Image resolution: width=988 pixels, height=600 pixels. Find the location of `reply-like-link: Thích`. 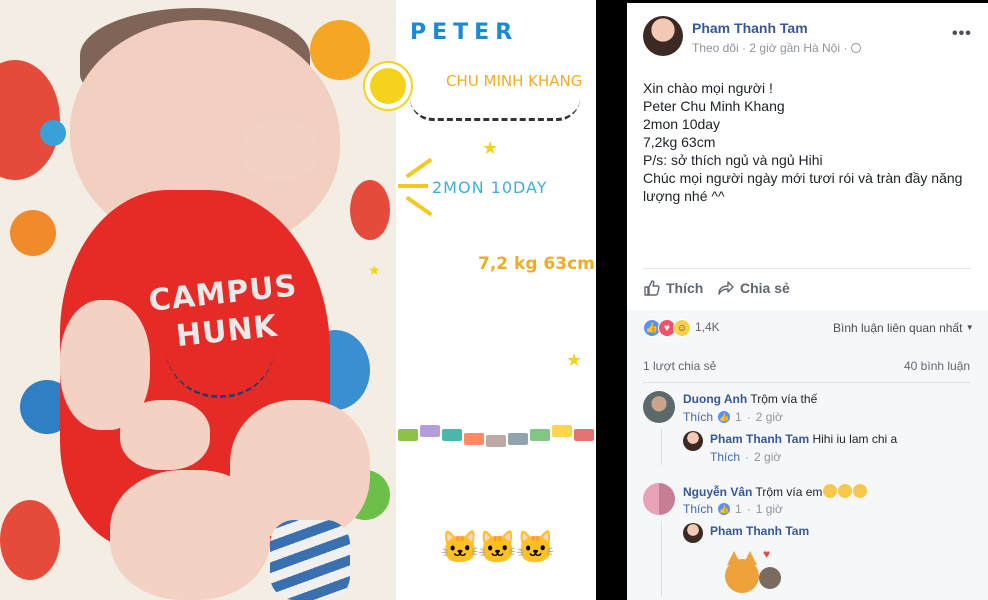

reply-like-link: Thích is located at coordinates (725, 457).